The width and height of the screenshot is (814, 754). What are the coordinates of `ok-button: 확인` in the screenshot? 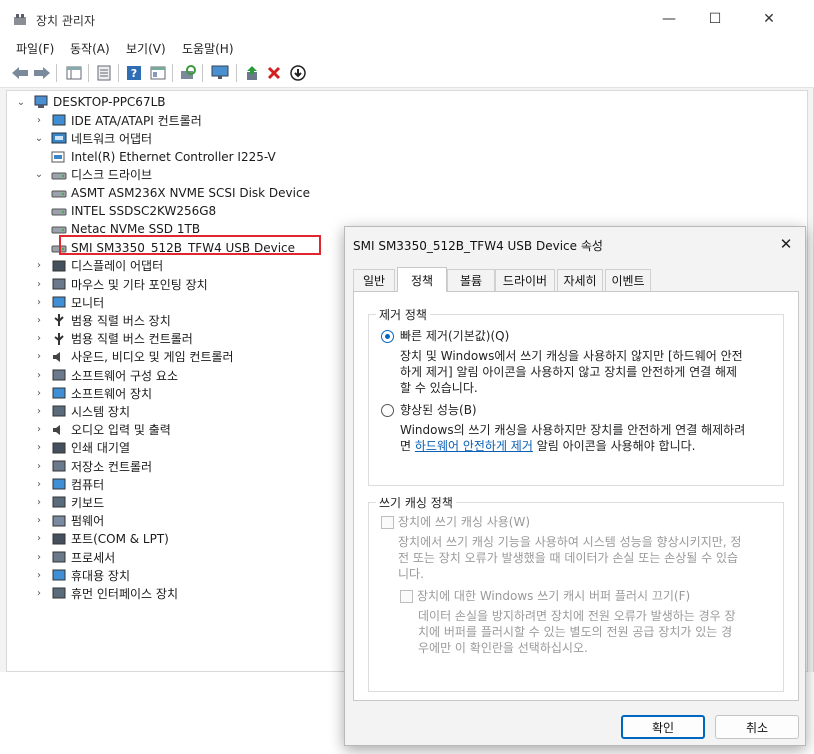 It's located at (663, 727).